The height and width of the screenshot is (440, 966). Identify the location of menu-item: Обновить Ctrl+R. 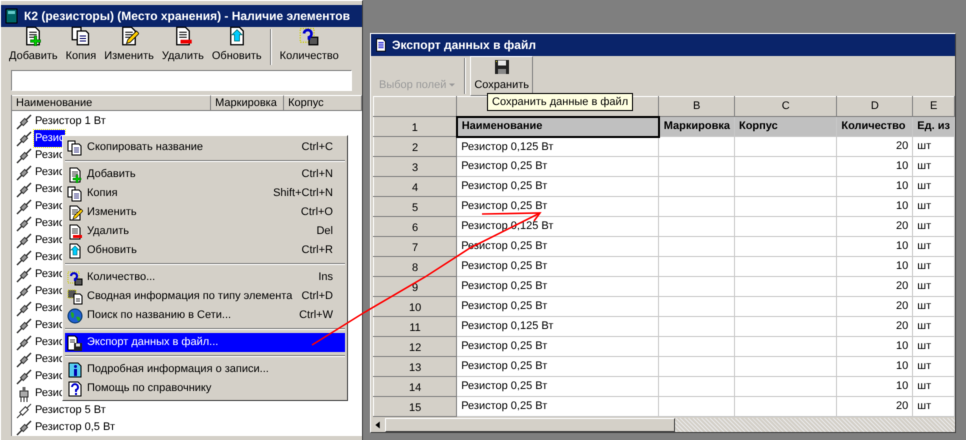
(205, 250).